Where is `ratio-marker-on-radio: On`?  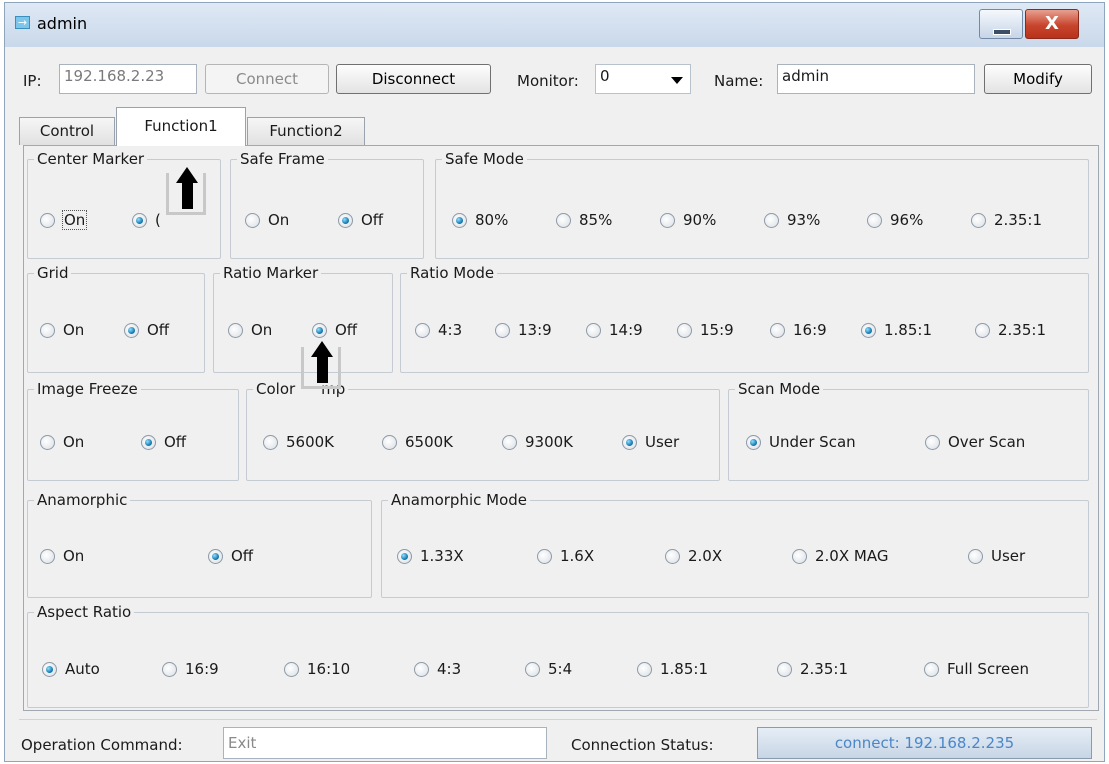
ratio-marker-on-radio: On is located at coordinates (250, 330).